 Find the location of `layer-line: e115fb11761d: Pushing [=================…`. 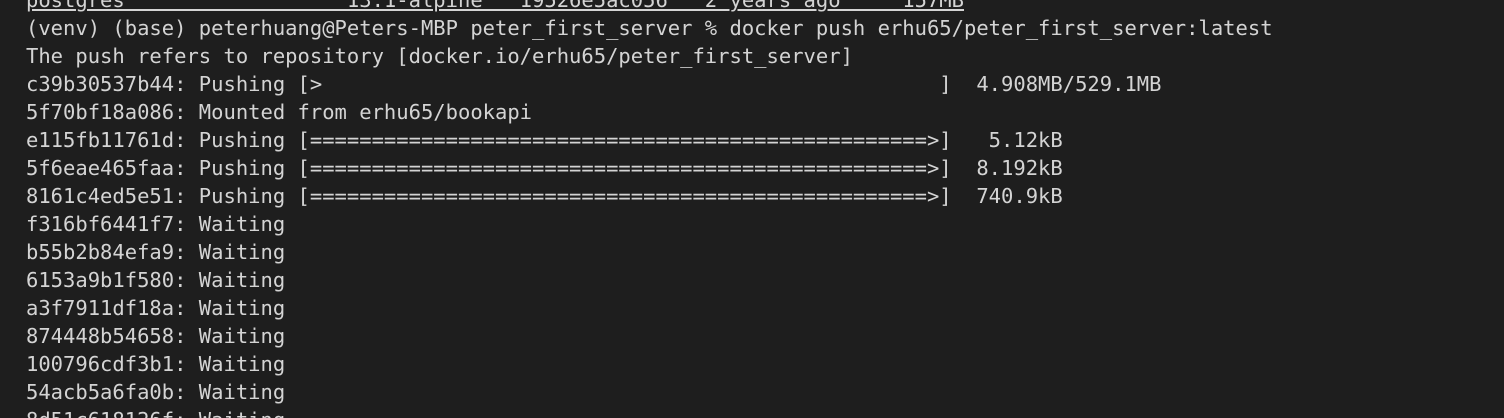

layer-line: e115fb11761d: Pushing [=================… is located at coordinates (544, 140).